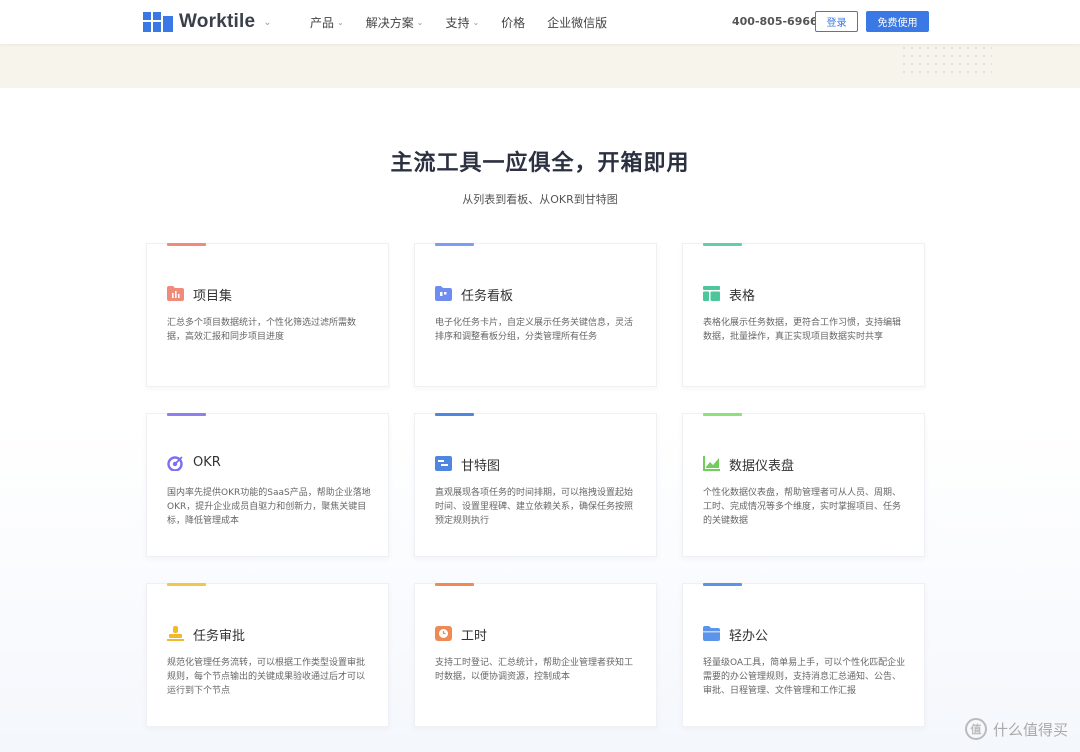  I want to click on nav-item-pricing: 价格, so click(513, 22).